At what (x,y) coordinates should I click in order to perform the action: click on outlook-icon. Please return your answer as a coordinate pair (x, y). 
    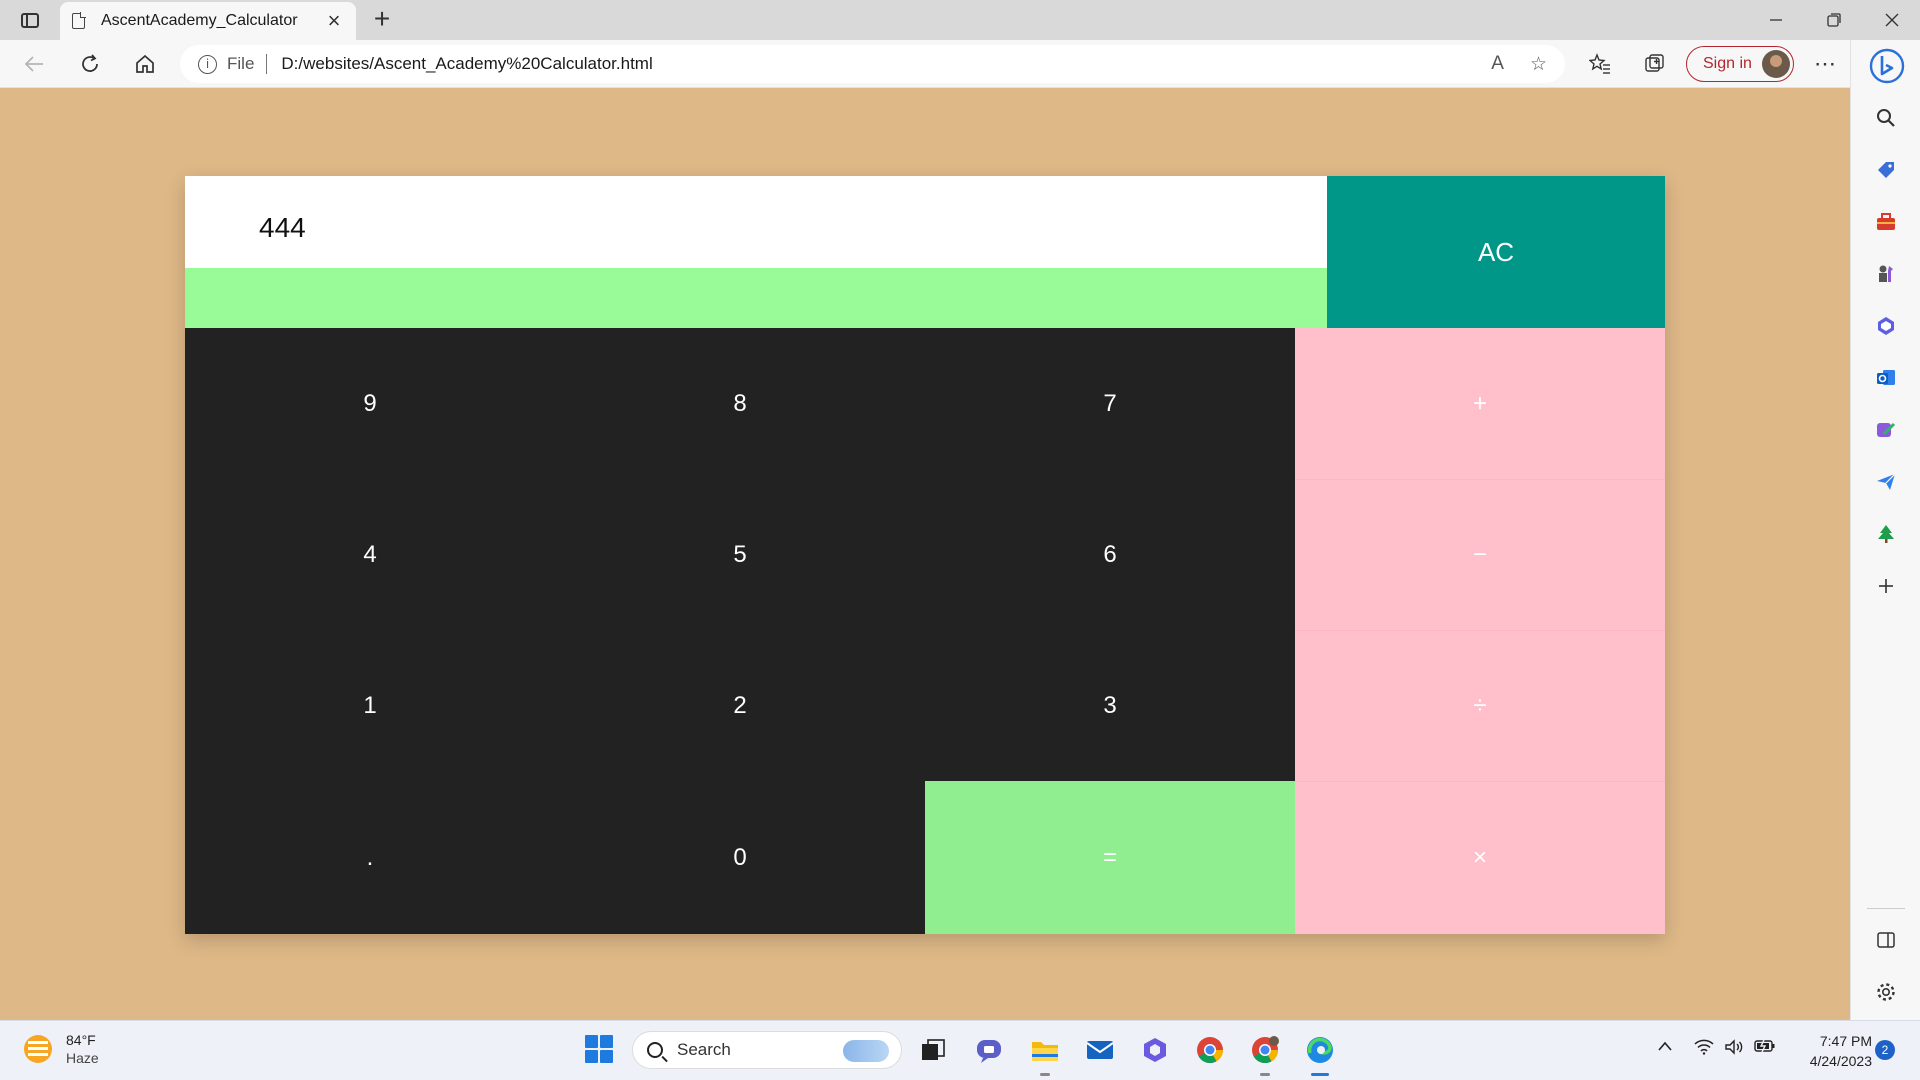
    Looking at the image, I should click on (1886, 378).